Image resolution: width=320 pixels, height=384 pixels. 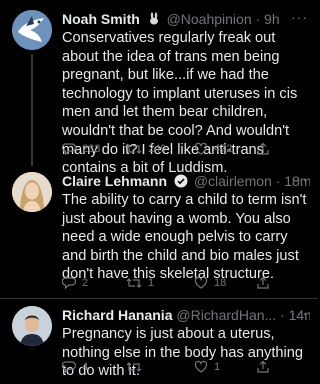 I want to click on avatar-richard-hanania, so click(x=32, y=326).